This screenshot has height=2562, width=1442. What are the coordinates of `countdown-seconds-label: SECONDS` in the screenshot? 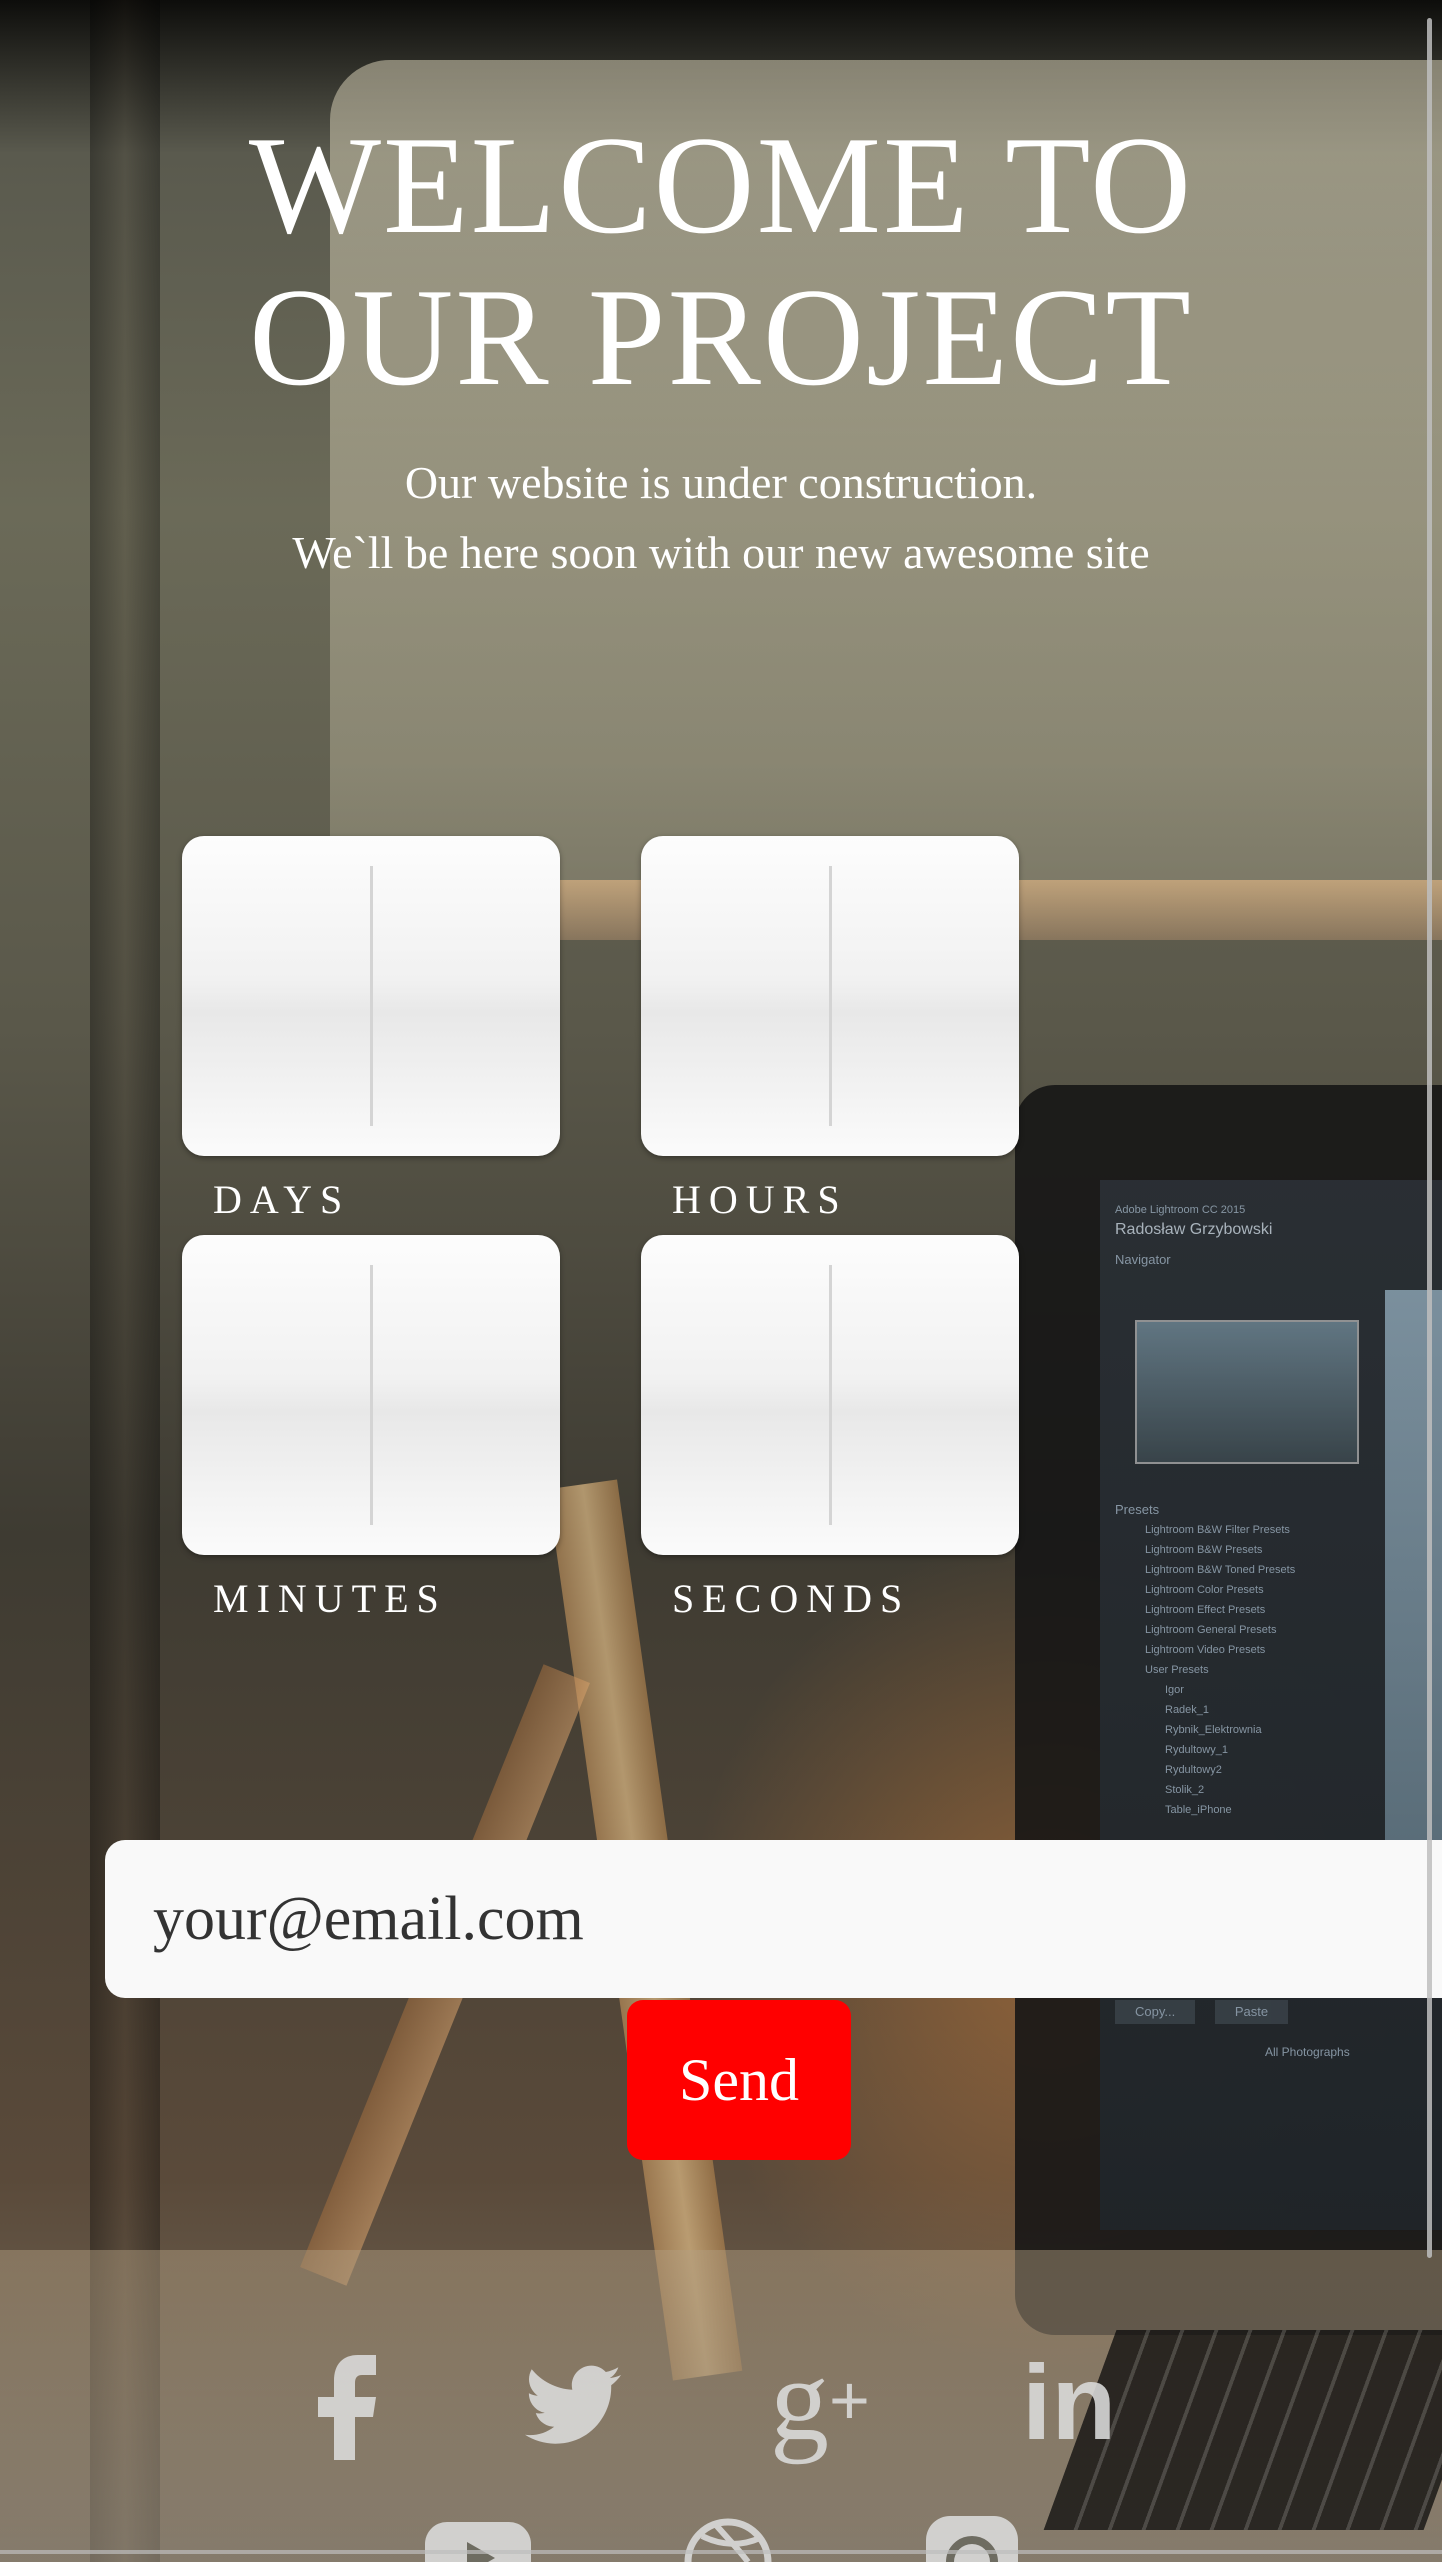 It's located at (791, 1598).